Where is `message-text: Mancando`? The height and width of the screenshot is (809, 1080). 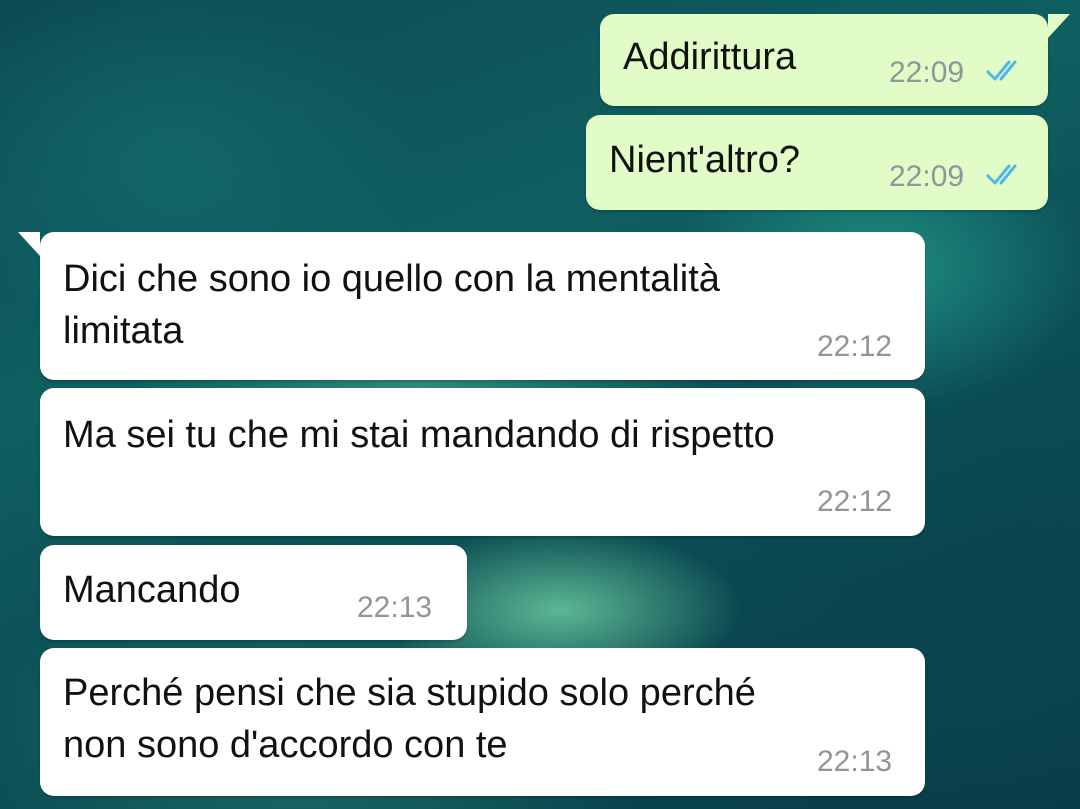 message-text: Mancando is located at coordinates (152, 590).